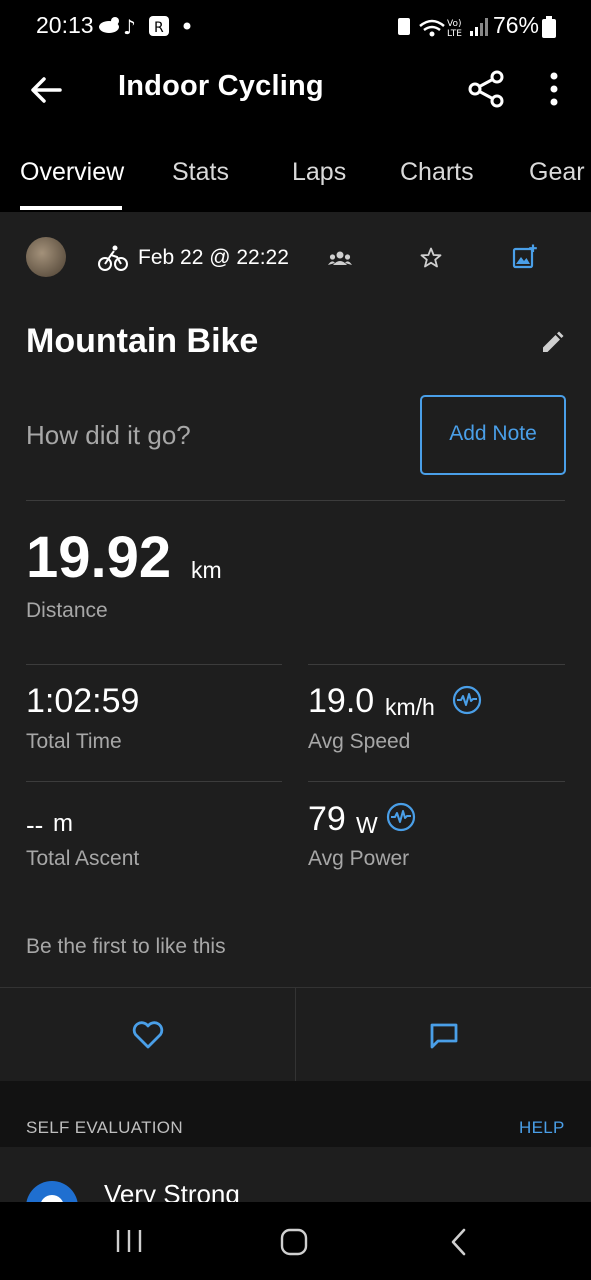  I want to click on notification-icons: ♪ R, so click(145, 26).